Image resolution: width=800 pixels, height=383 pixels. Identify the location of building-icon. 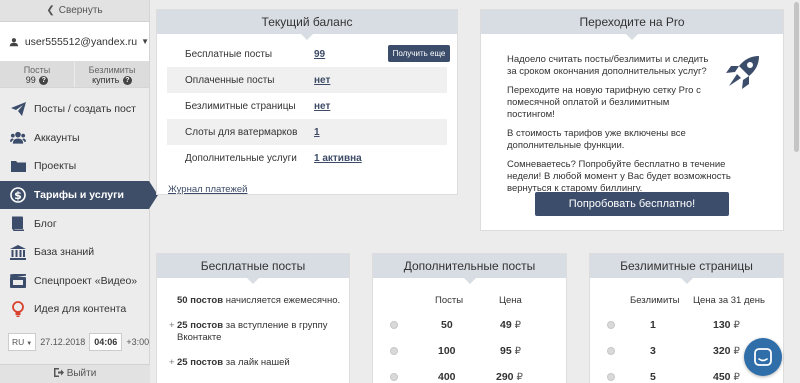
(18, 252).